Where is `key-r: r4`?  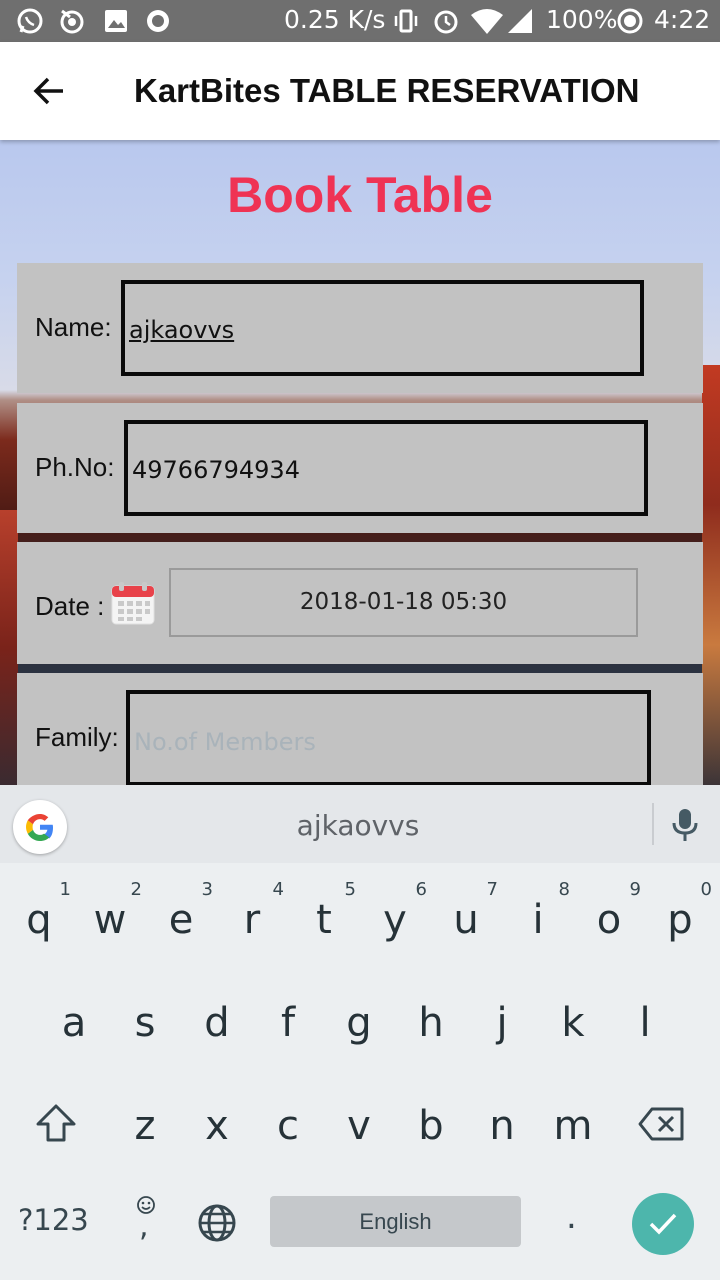
key-r: r4 is located at coordinates (252, 922).